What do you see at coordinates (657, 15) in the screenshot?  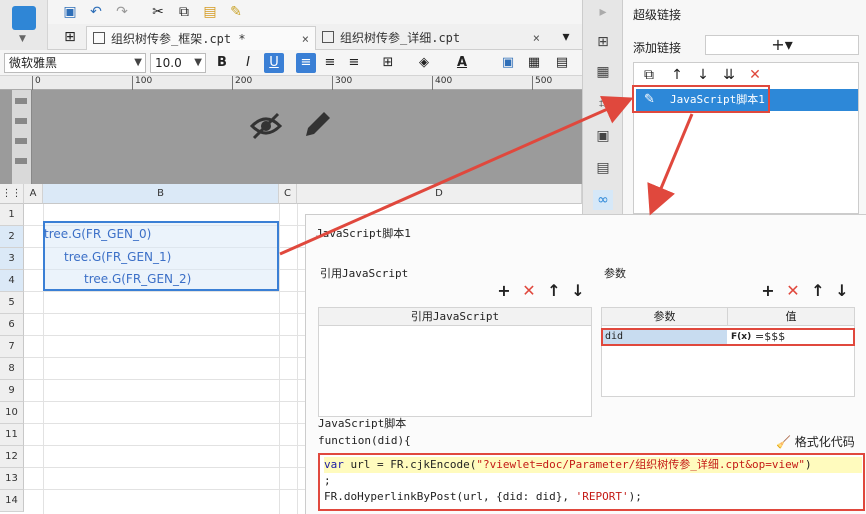 I see `panel-title: 超级链接` at bounding box center [657, 15].